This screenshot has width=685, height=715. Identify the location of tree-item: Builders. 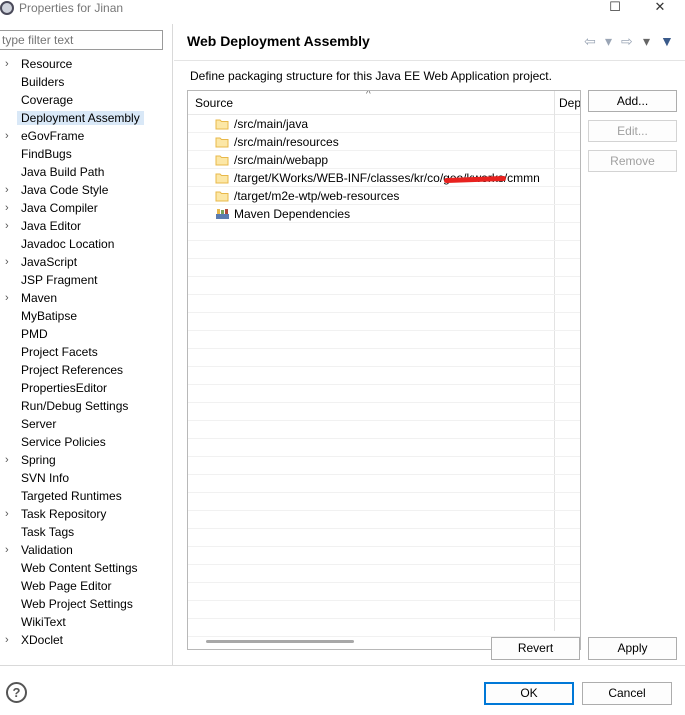
(86, 82).